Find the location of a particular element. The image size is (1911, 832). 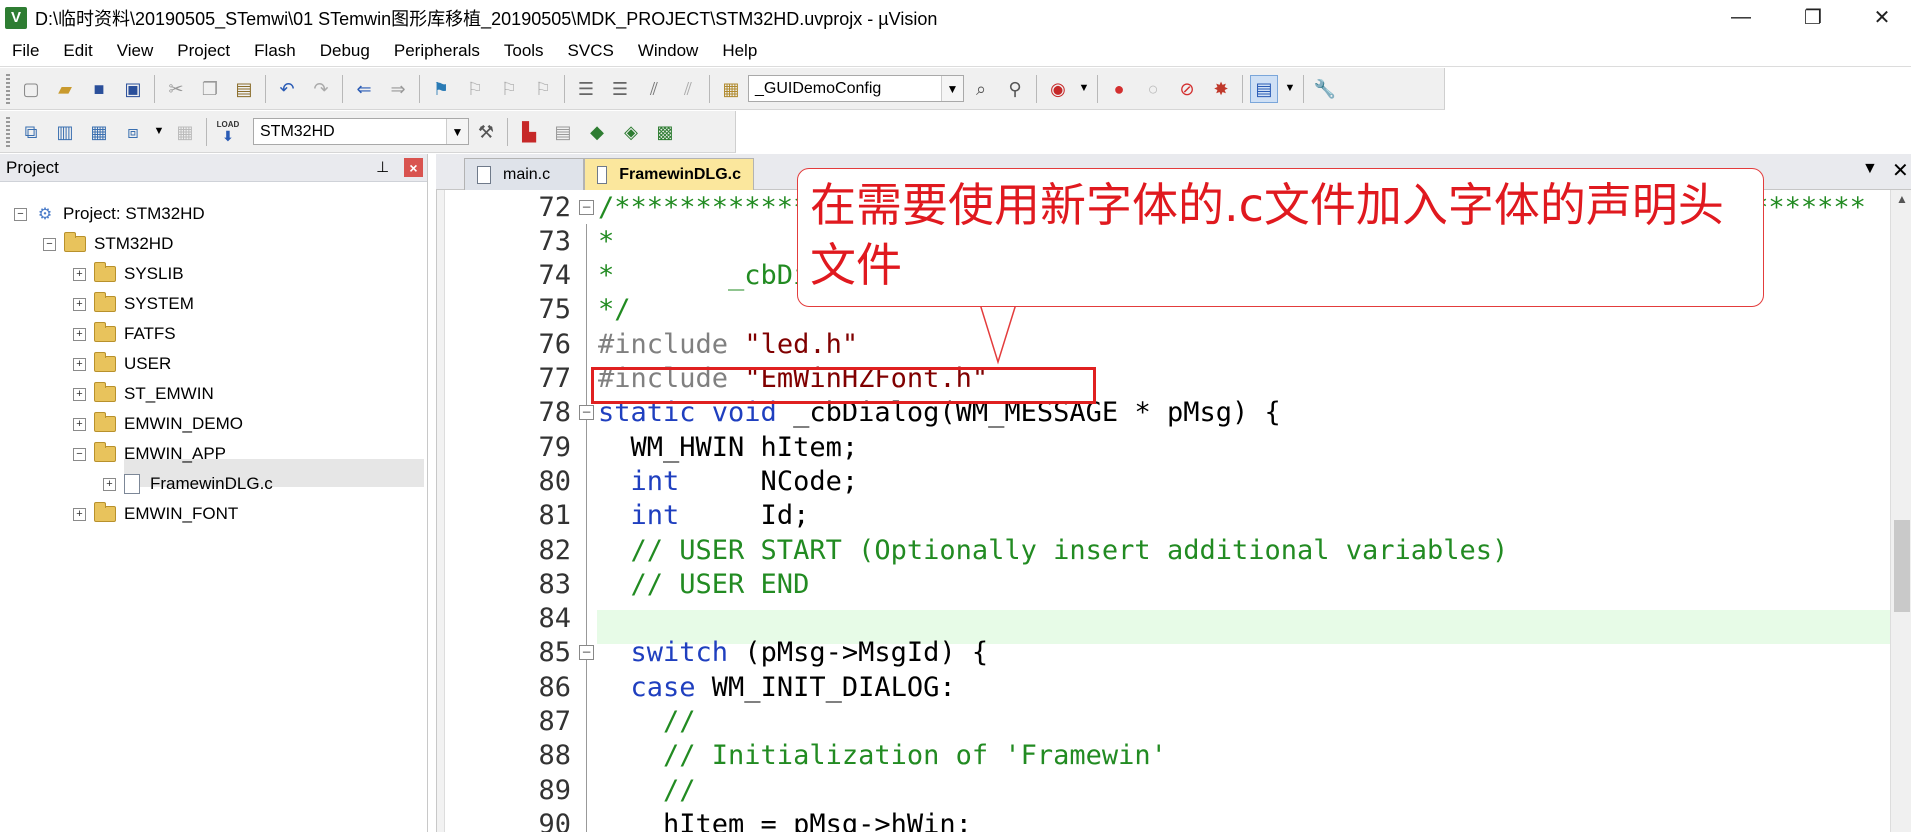

code-line: 79 WM_HWIN hItem; is located at coordinates (1163, 447).